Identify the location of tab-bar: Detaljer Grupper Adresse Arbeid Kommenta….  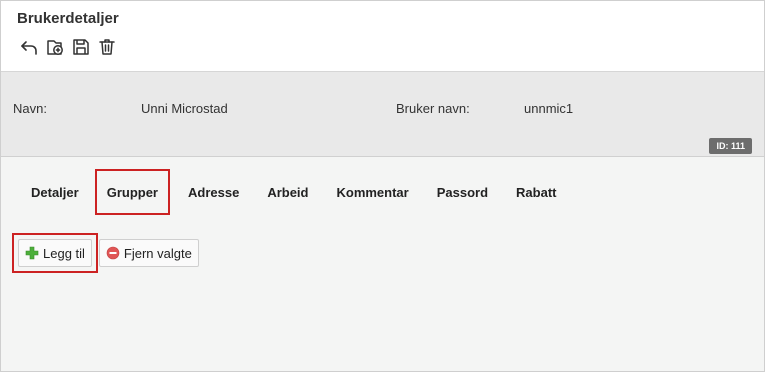
(294, 192).